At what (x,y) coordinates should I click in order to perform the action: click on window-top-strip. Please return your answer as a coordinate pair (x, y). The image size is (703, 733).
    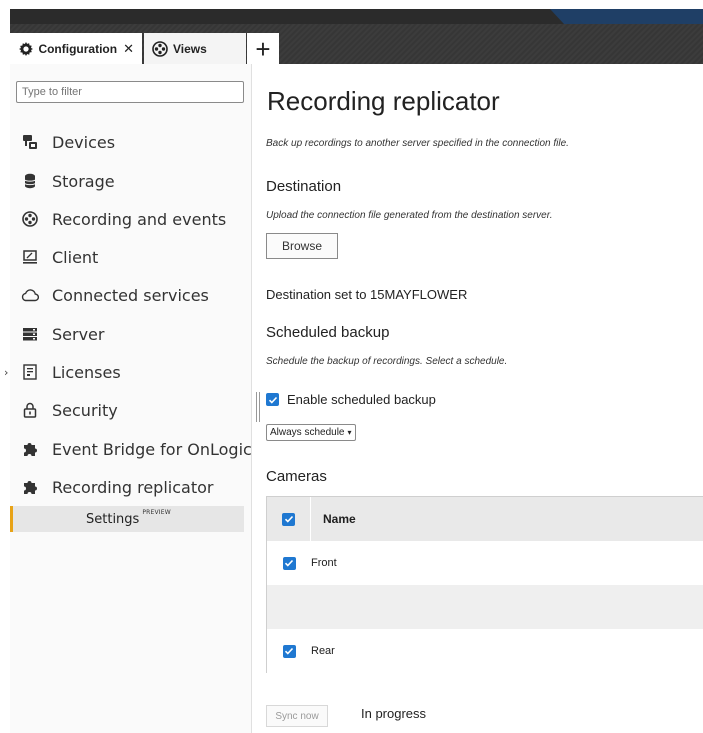
    Looking at the image, I should click on (351, 12).